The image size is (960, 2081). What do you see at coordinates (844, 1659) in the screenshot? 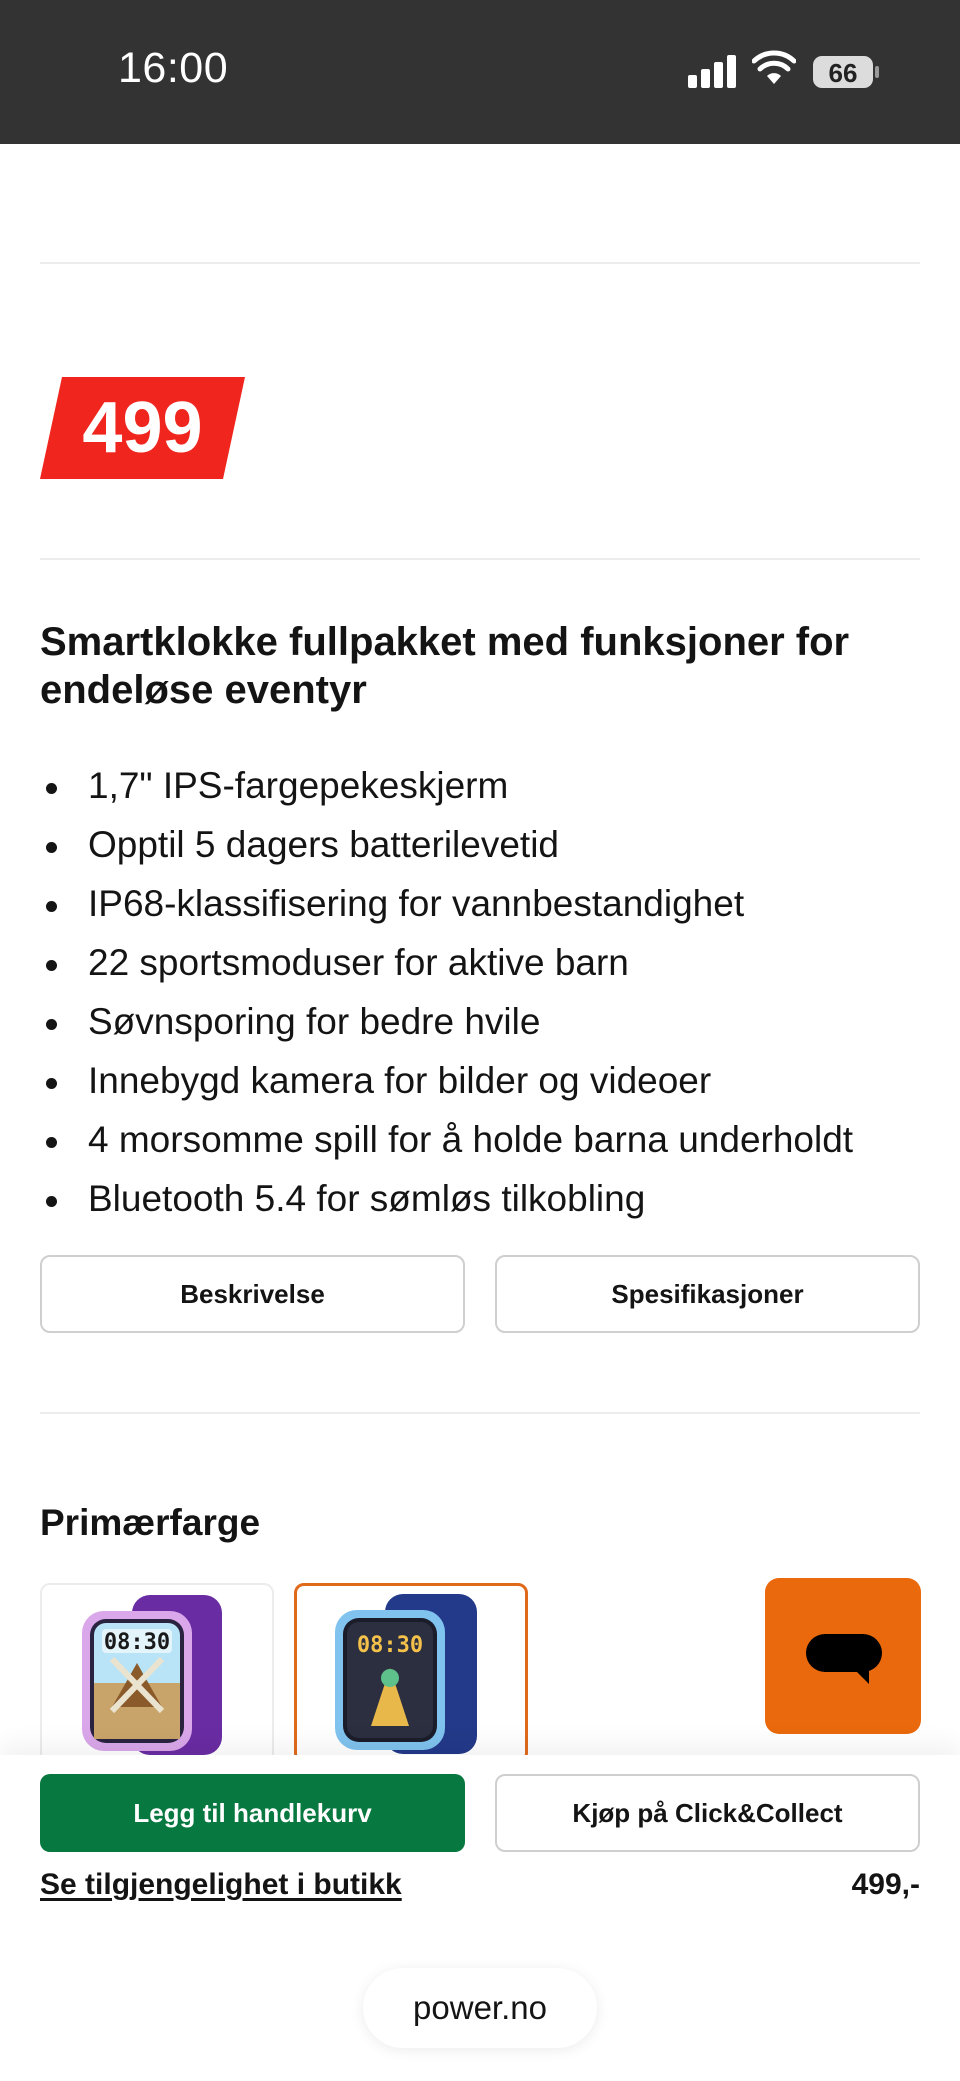
I see `chat-bubble-icon` at bounding box center [844, 1659].